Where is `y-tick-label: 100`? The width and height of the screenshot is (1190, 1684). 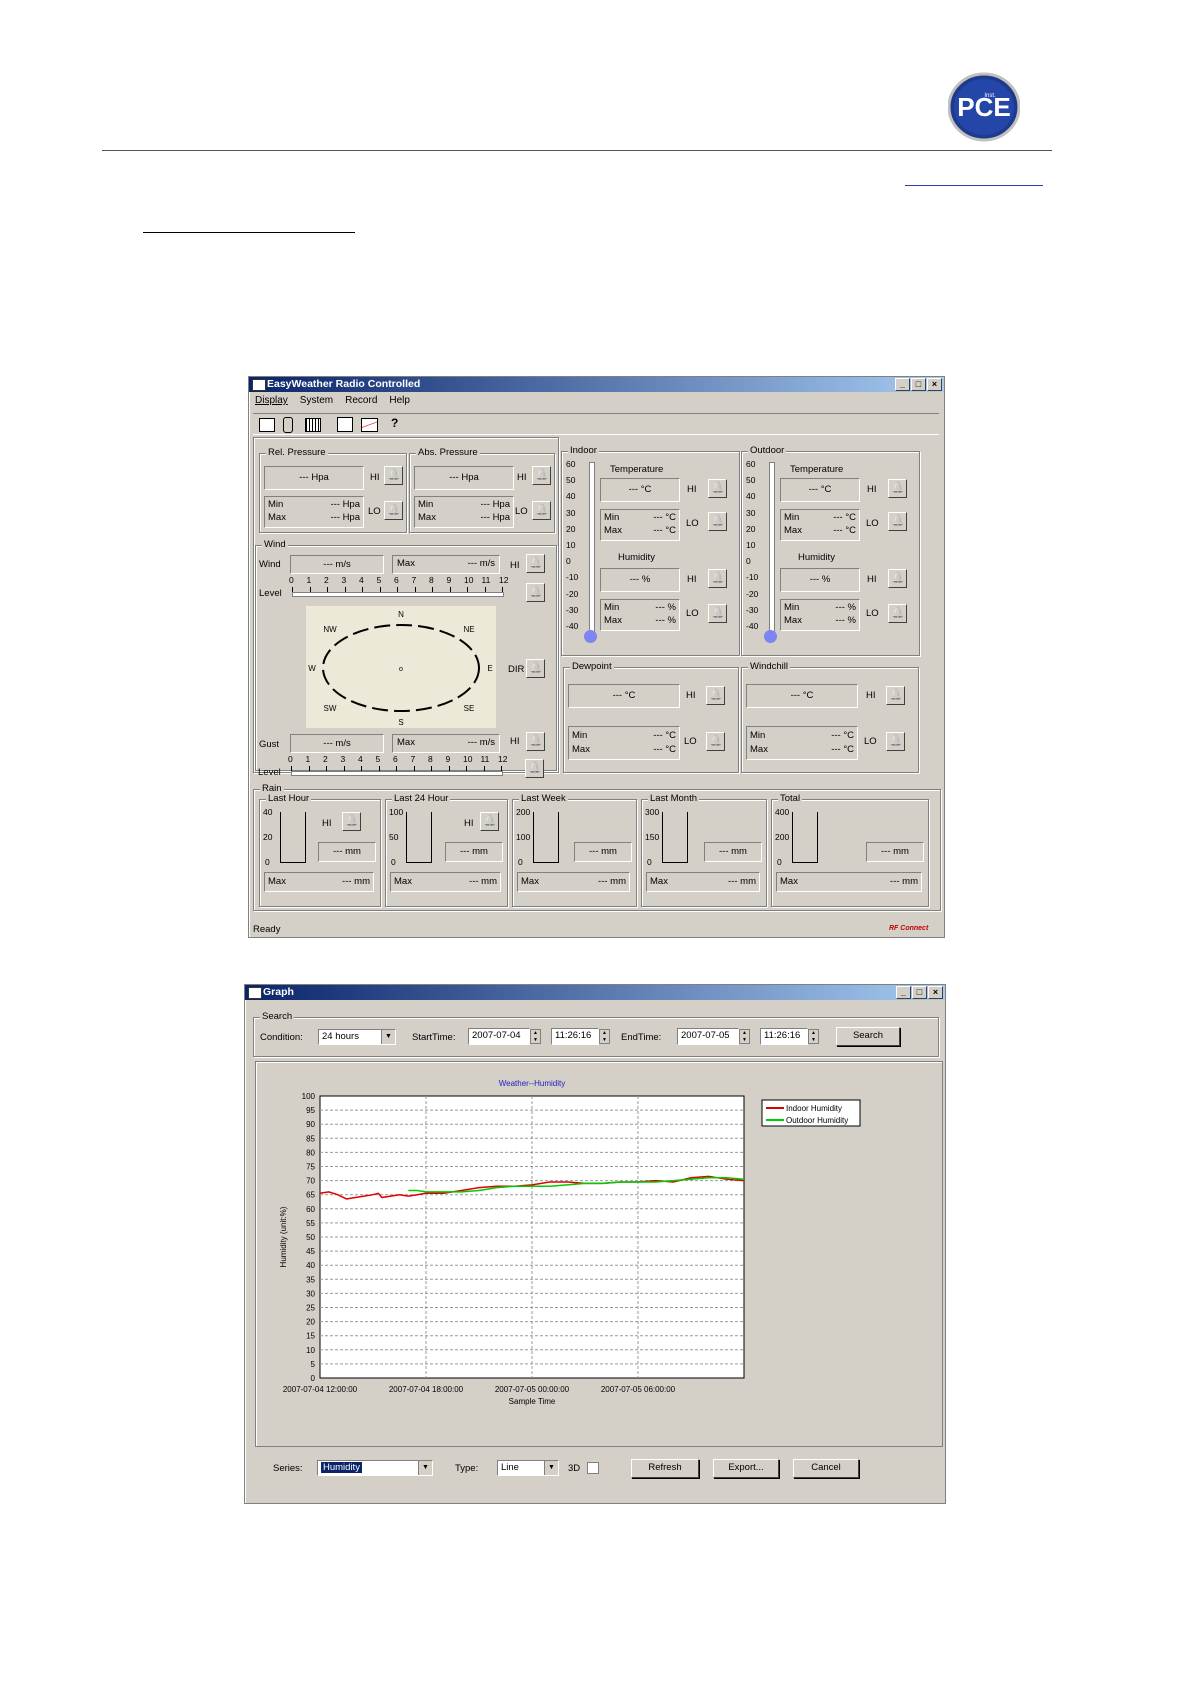 y-tick-label: 100 is located at coordinates (309, 1096).